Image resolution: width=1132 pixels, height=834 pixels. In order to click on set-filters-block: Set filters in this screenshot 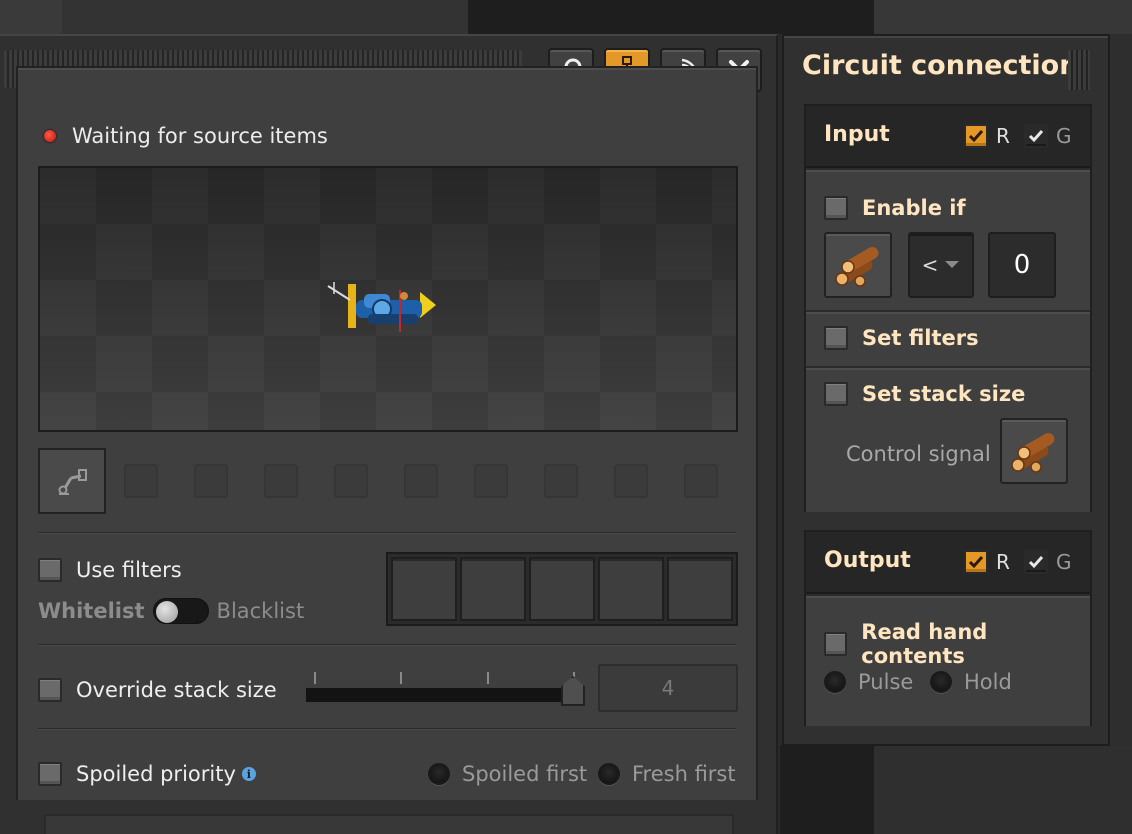, I will do `click(948, 338)`.